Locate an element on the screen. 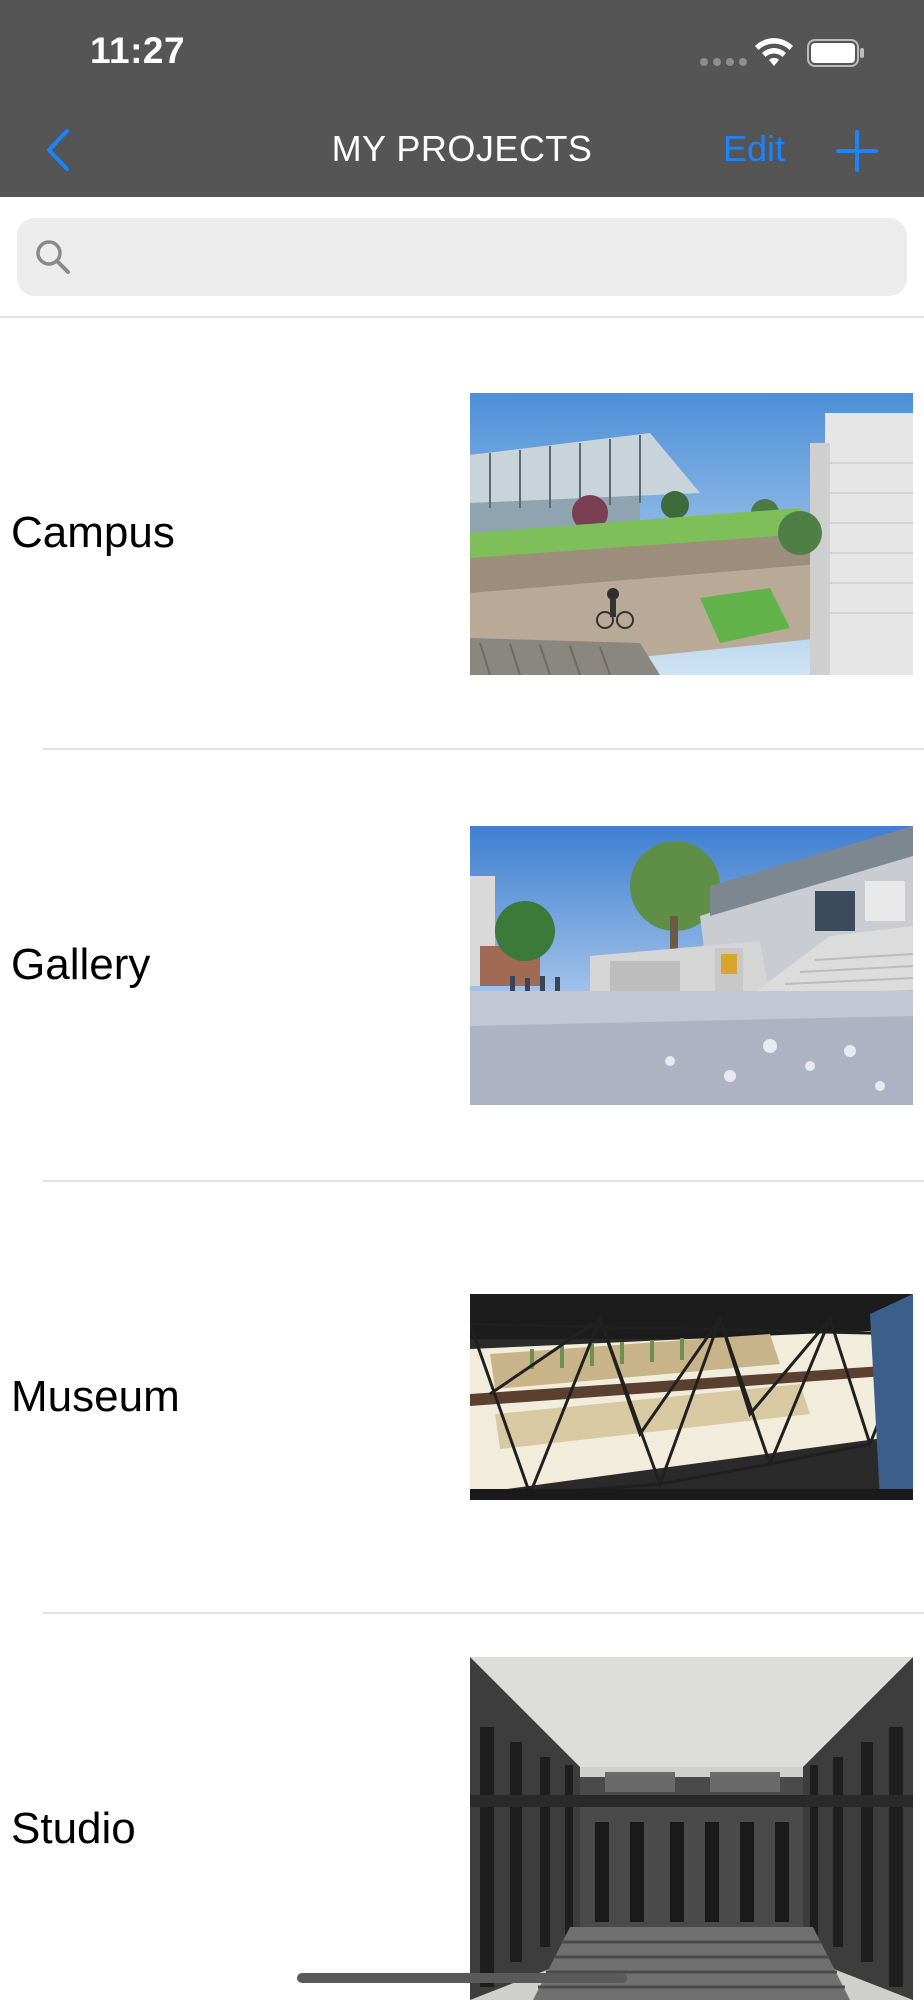  signal-icon is located at coordinates (723, 62).